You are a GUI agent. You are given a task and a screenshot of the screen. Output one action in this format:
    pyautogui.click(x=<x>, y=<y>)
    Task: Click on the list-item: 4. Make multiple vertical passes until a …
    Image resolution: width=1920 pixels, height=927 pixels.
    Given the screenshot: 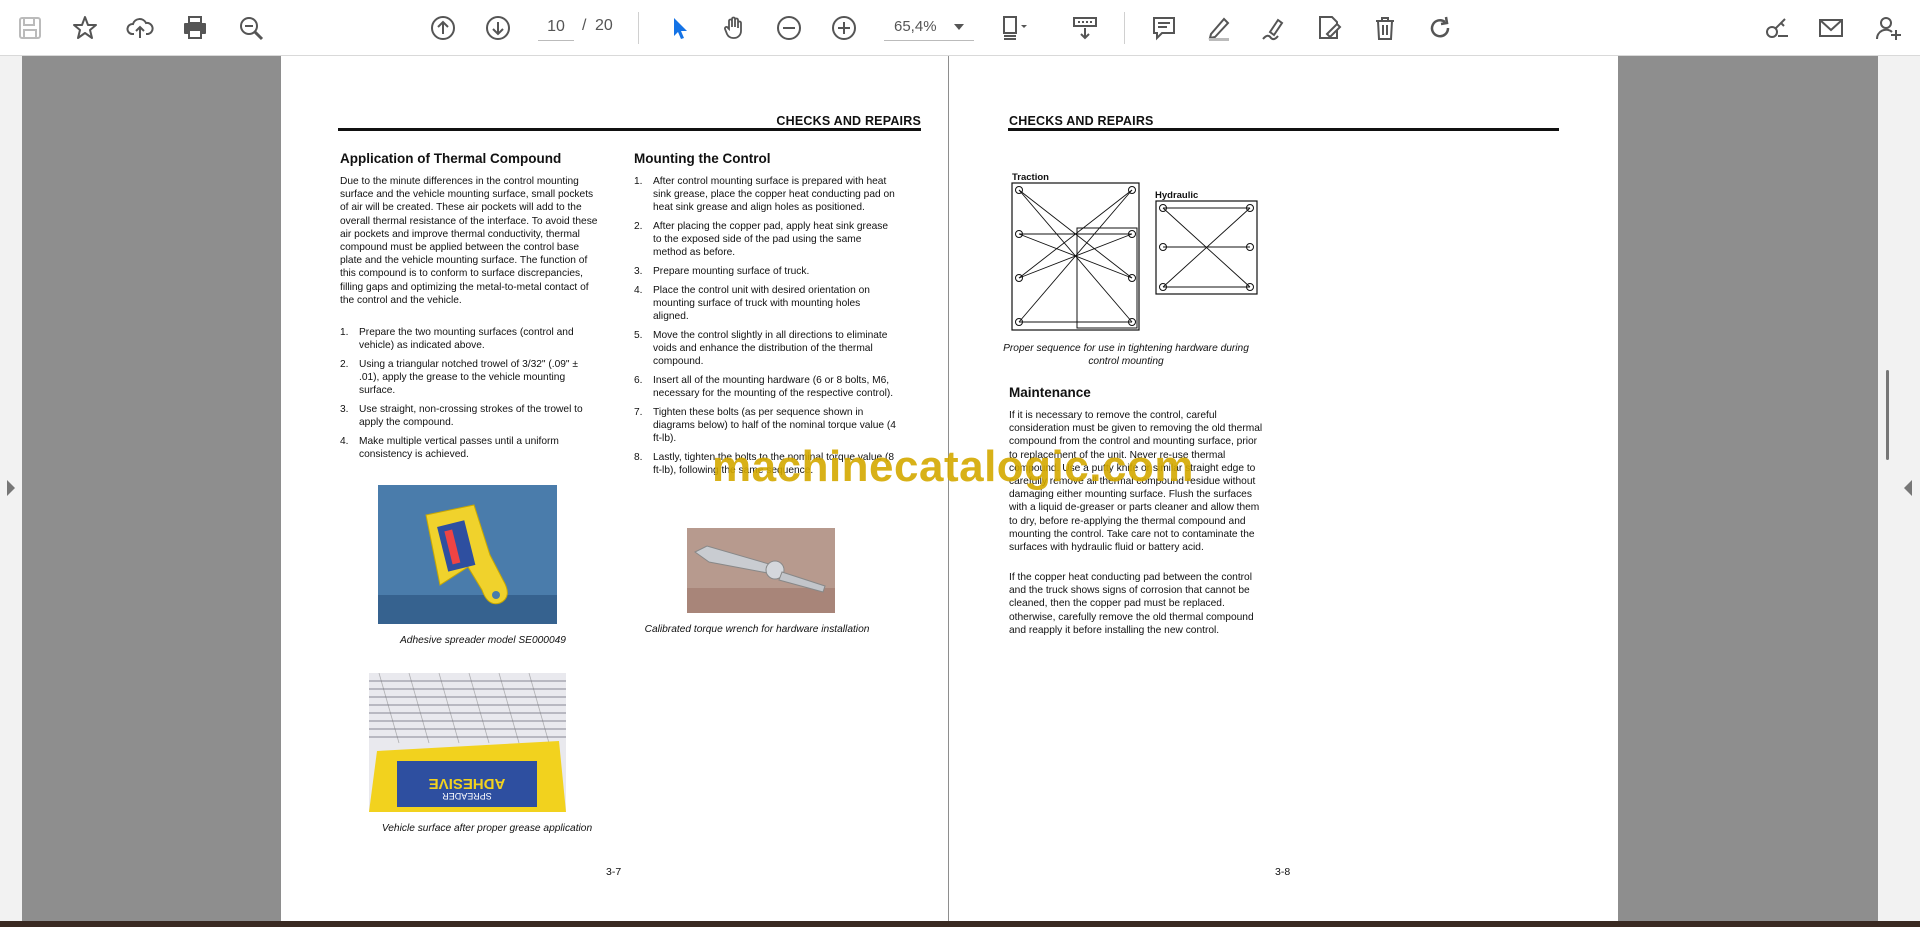 What is the action you would take?
    pyautogui.click(x=449, y=448)
    